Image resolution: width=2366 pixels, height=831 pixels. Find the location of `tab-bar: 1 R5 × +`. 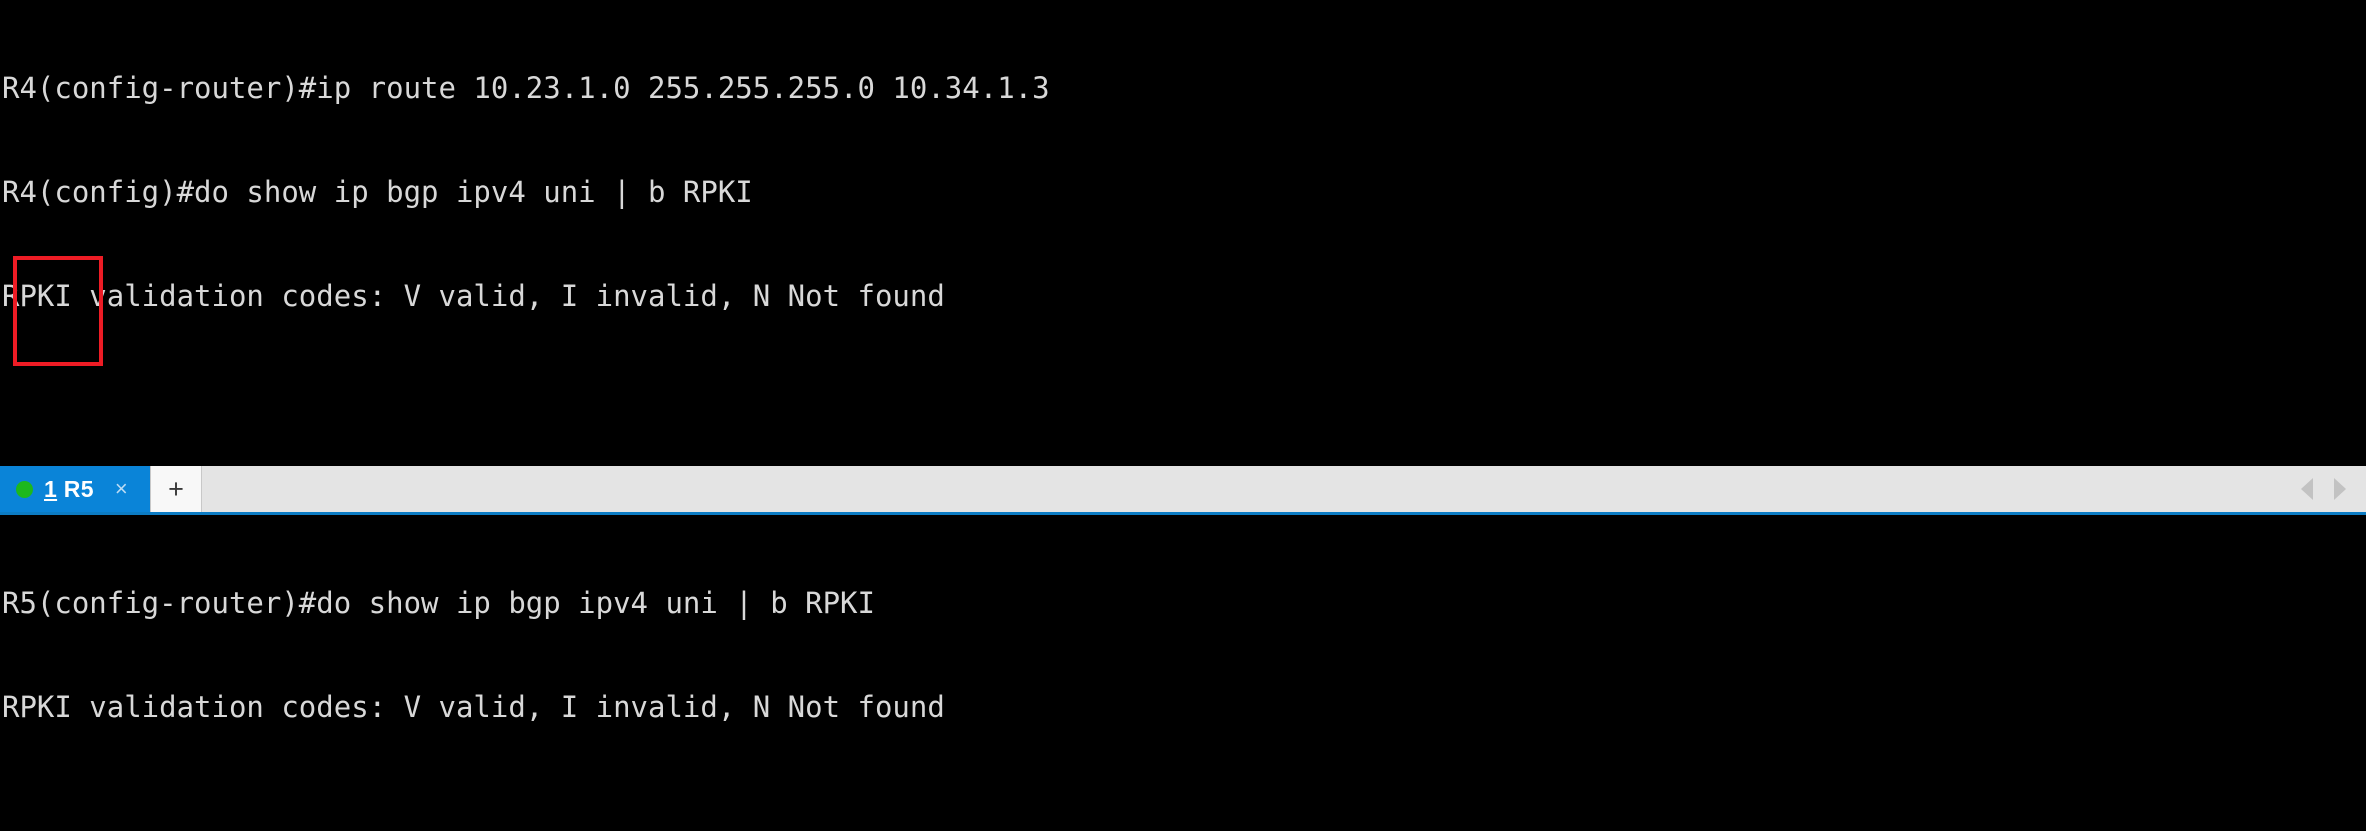

tab-bar: 1 R5 × + is located at coordinates (1183, 490).